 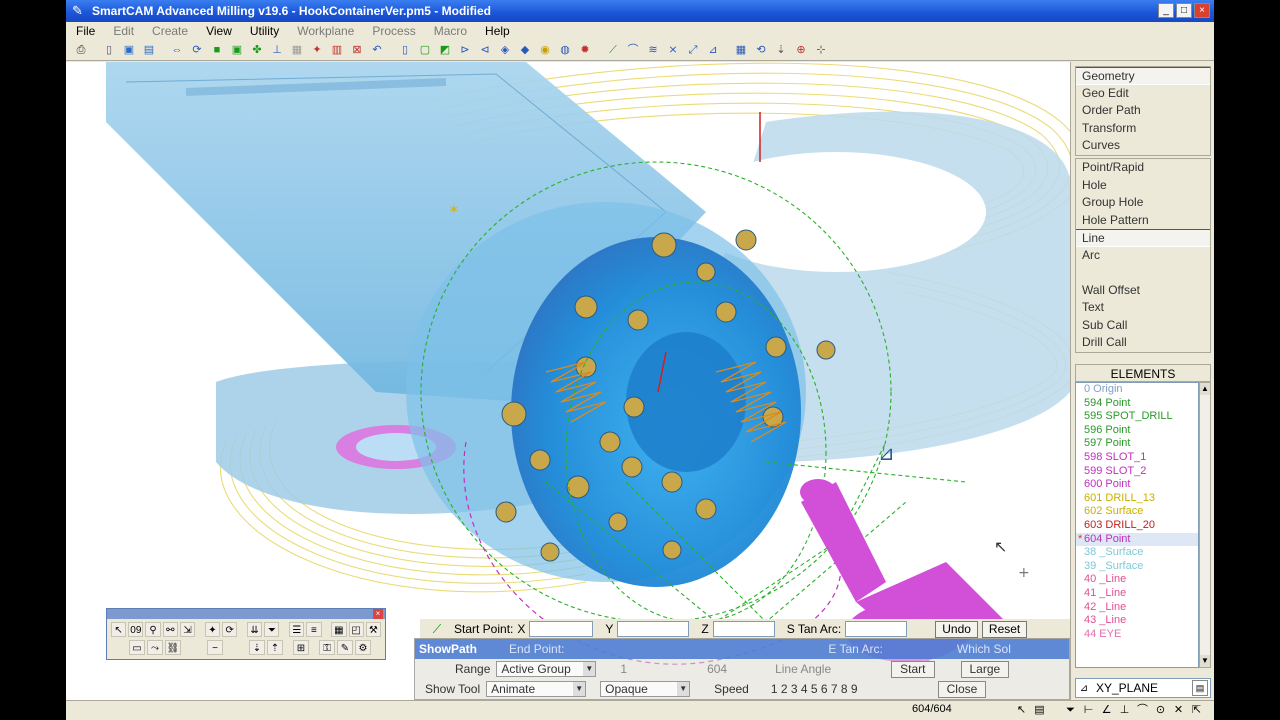 What do you see at coordinates (741, 50) in the screenshot?
I see `layout-icon: ▦` at bounding box center [741, 50].